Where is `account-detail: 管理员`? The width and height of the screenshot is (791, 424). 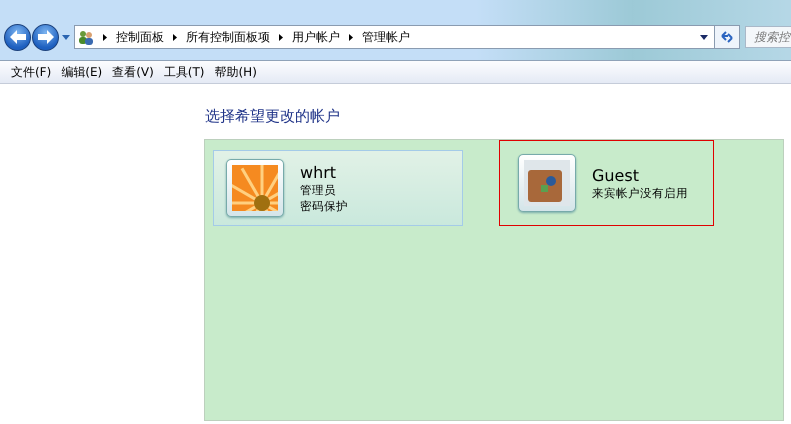 account-detail: 管理员 is located at coordinates (318, 190).